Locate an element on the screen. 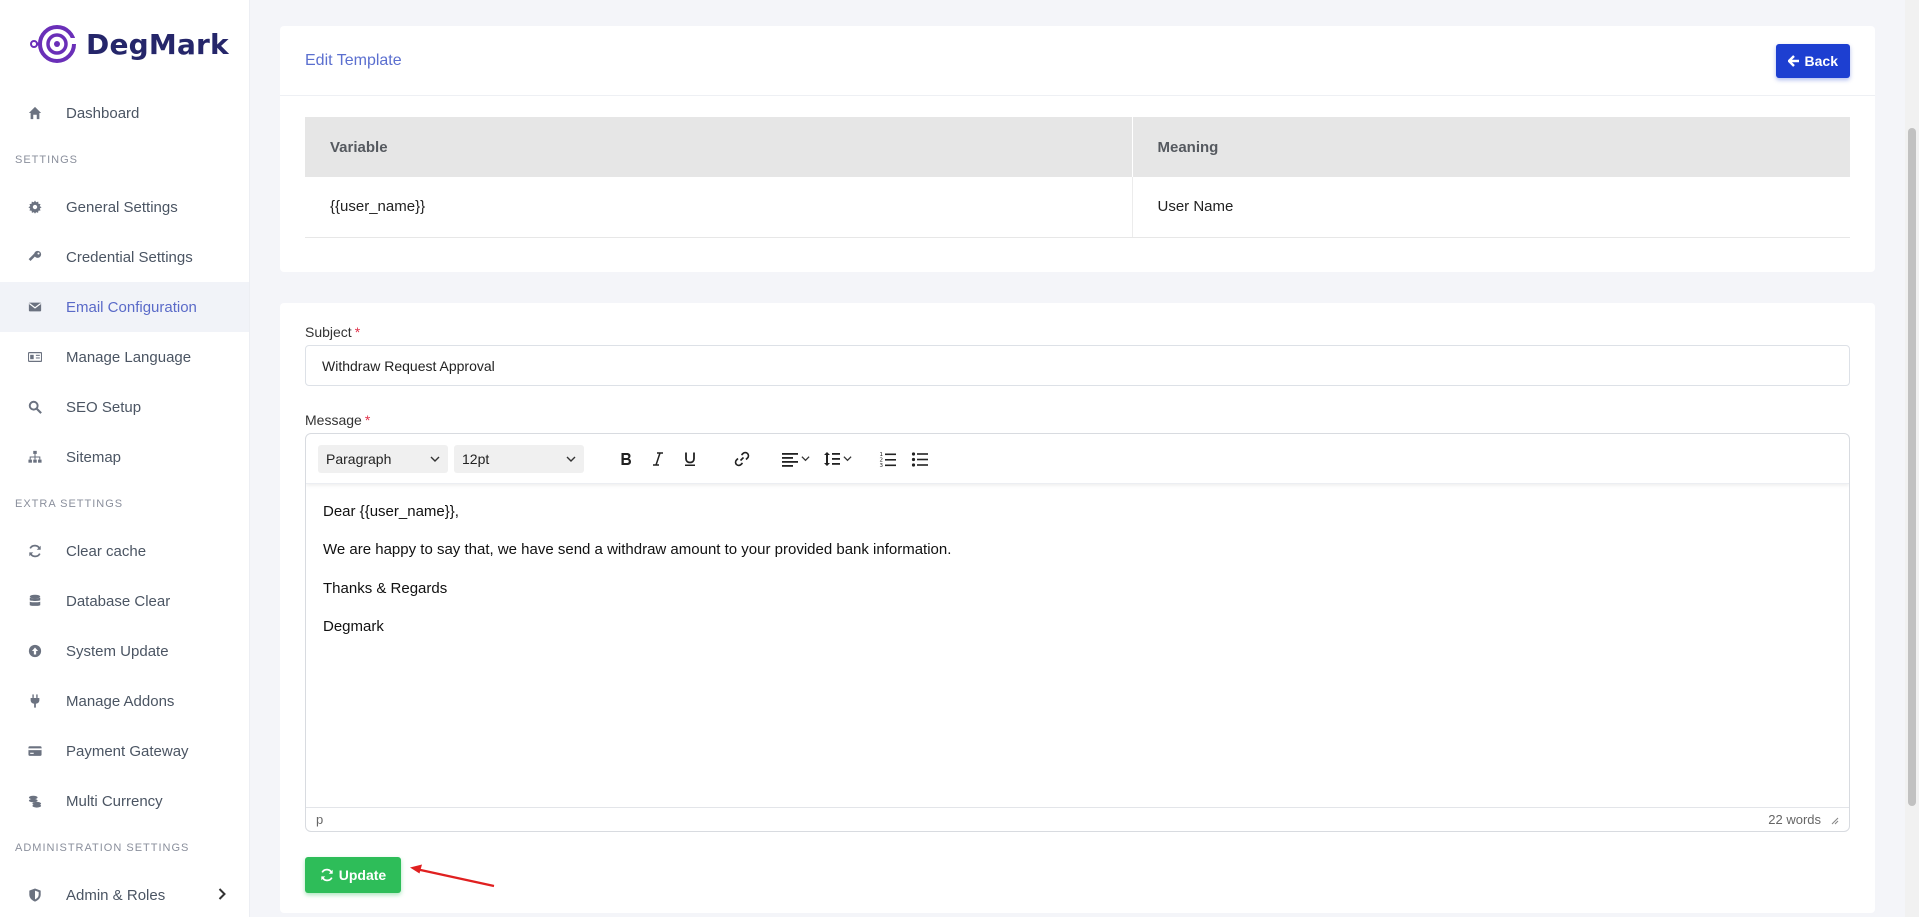  page-scrollbar is located at coordinates (1912, 458).